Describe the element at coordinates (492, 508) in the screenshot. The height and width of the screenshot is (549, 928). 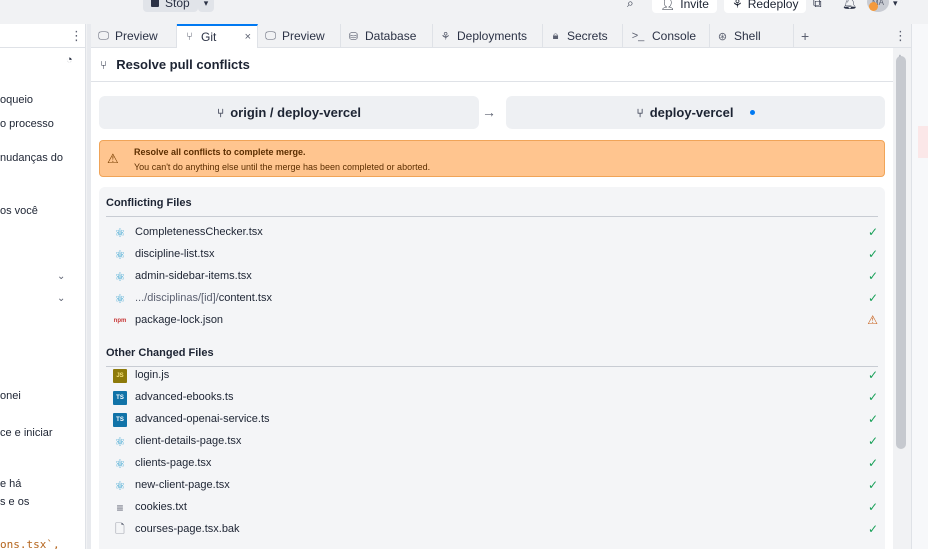
I see `file-row: ≡ cookies.txt ✓` at that location.